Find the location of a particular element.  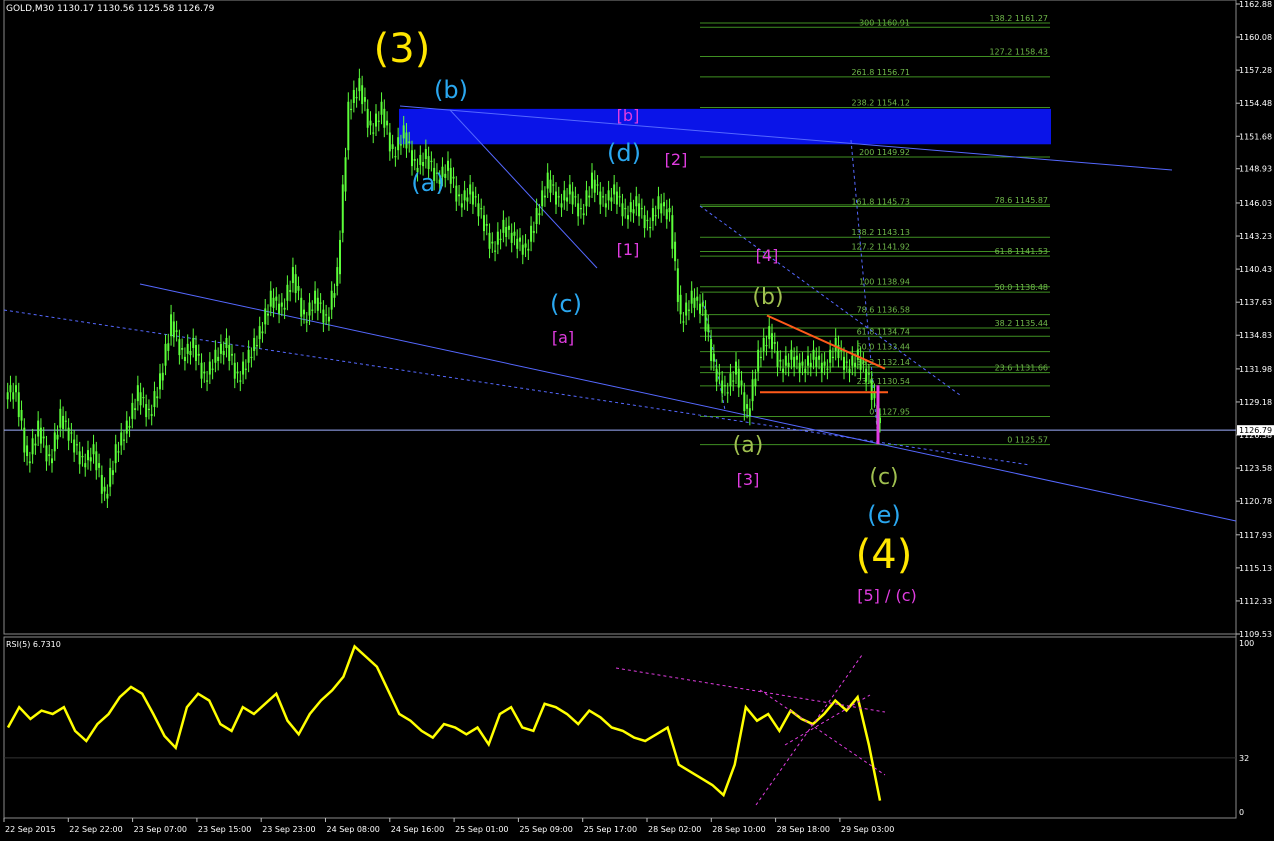

x-tick-label: 29 Sep 03:00 is located at coordinates (867, 829).